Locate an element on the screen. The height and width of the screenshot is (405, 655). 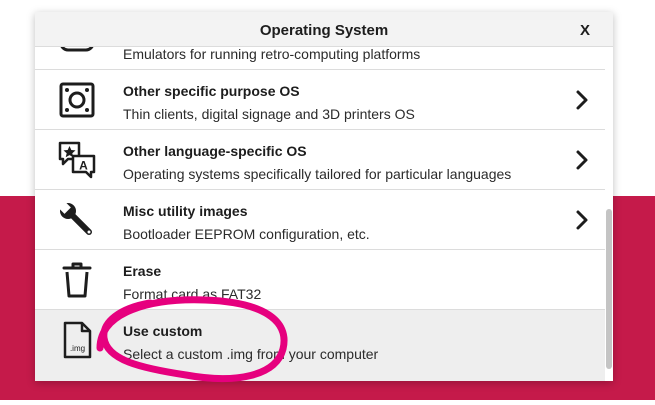
list-item-title: Use custom is located at coordinates (163, 331).